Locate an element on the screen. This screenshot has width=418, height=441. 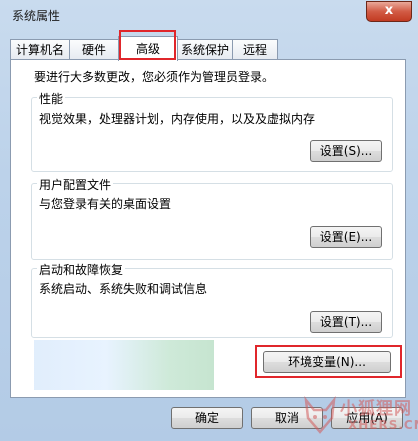
startup-recovery-description: 系统启动、系统失败和调试信息 is located at coordinates (123, 289).